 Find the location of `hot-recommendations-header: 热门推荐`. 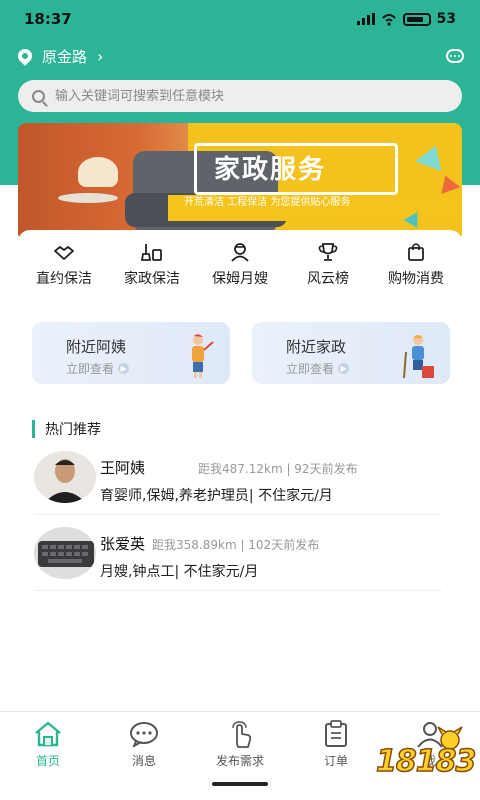

hot-recommendations-header: 热门推荐 is located at coordinates (66, 429).